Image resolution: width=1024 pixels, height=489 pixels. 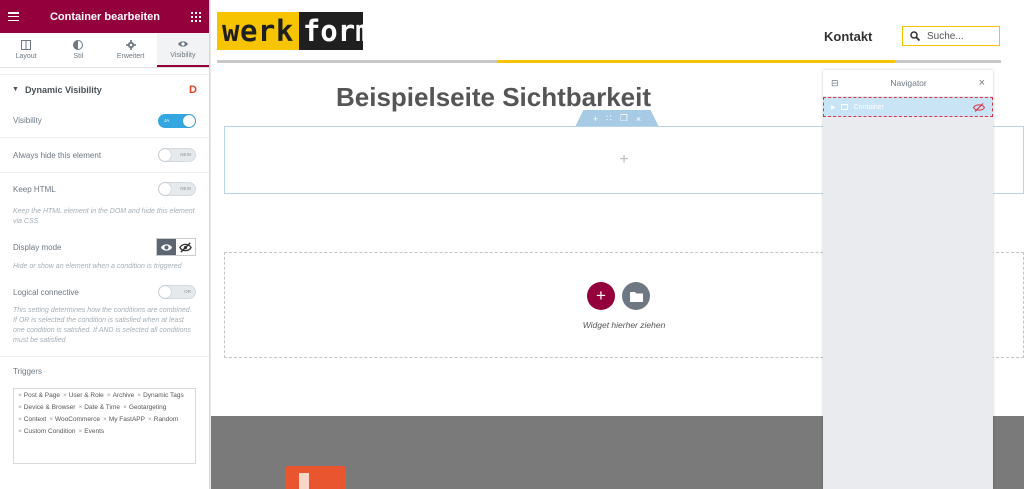 I want to click on navigator-panel: ⊟ Navigator × ▶ Container, so click(x=908, y=279).